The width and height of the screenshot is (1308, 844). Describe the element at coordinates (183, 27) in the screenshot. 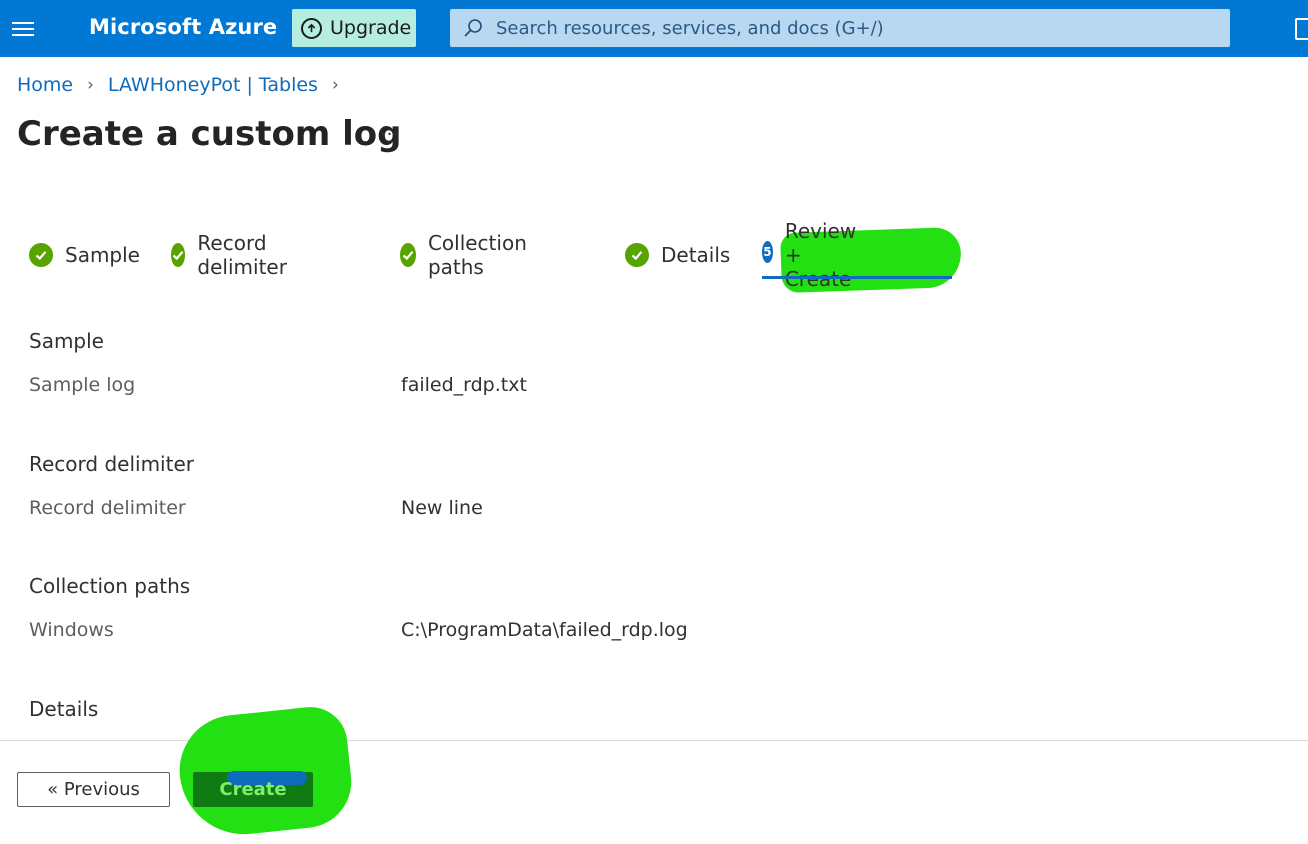

I see `brand-title: Microsoft Azure` at that location.